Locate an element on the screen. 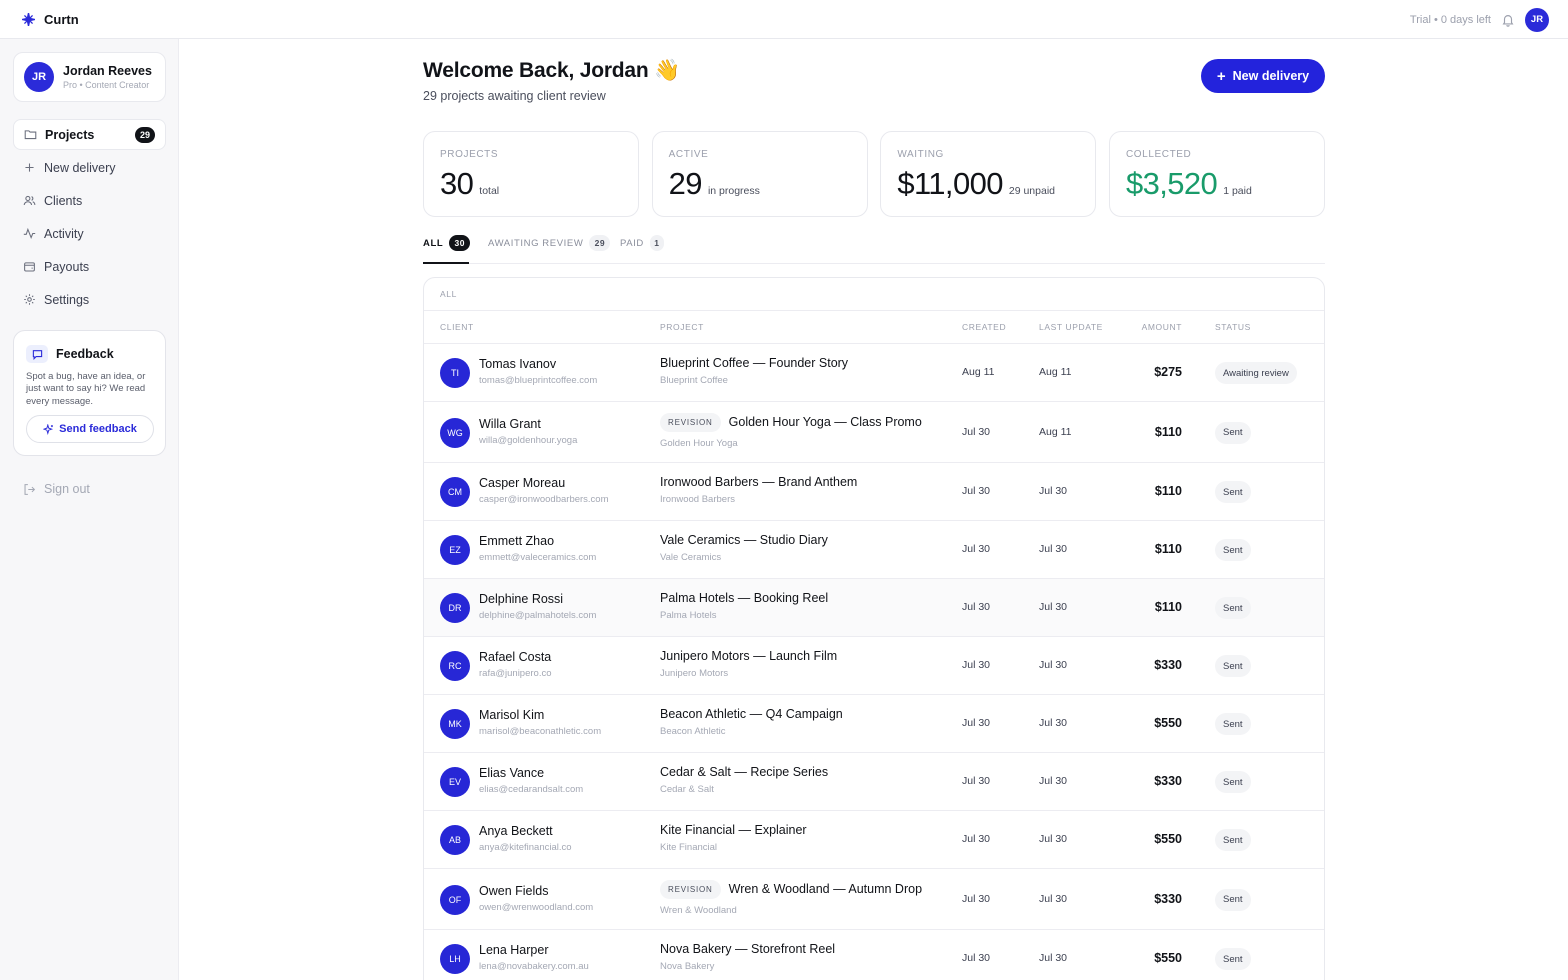  page-title: Welcome Back, Jordan 👋 is located at coordinates (552, 70).